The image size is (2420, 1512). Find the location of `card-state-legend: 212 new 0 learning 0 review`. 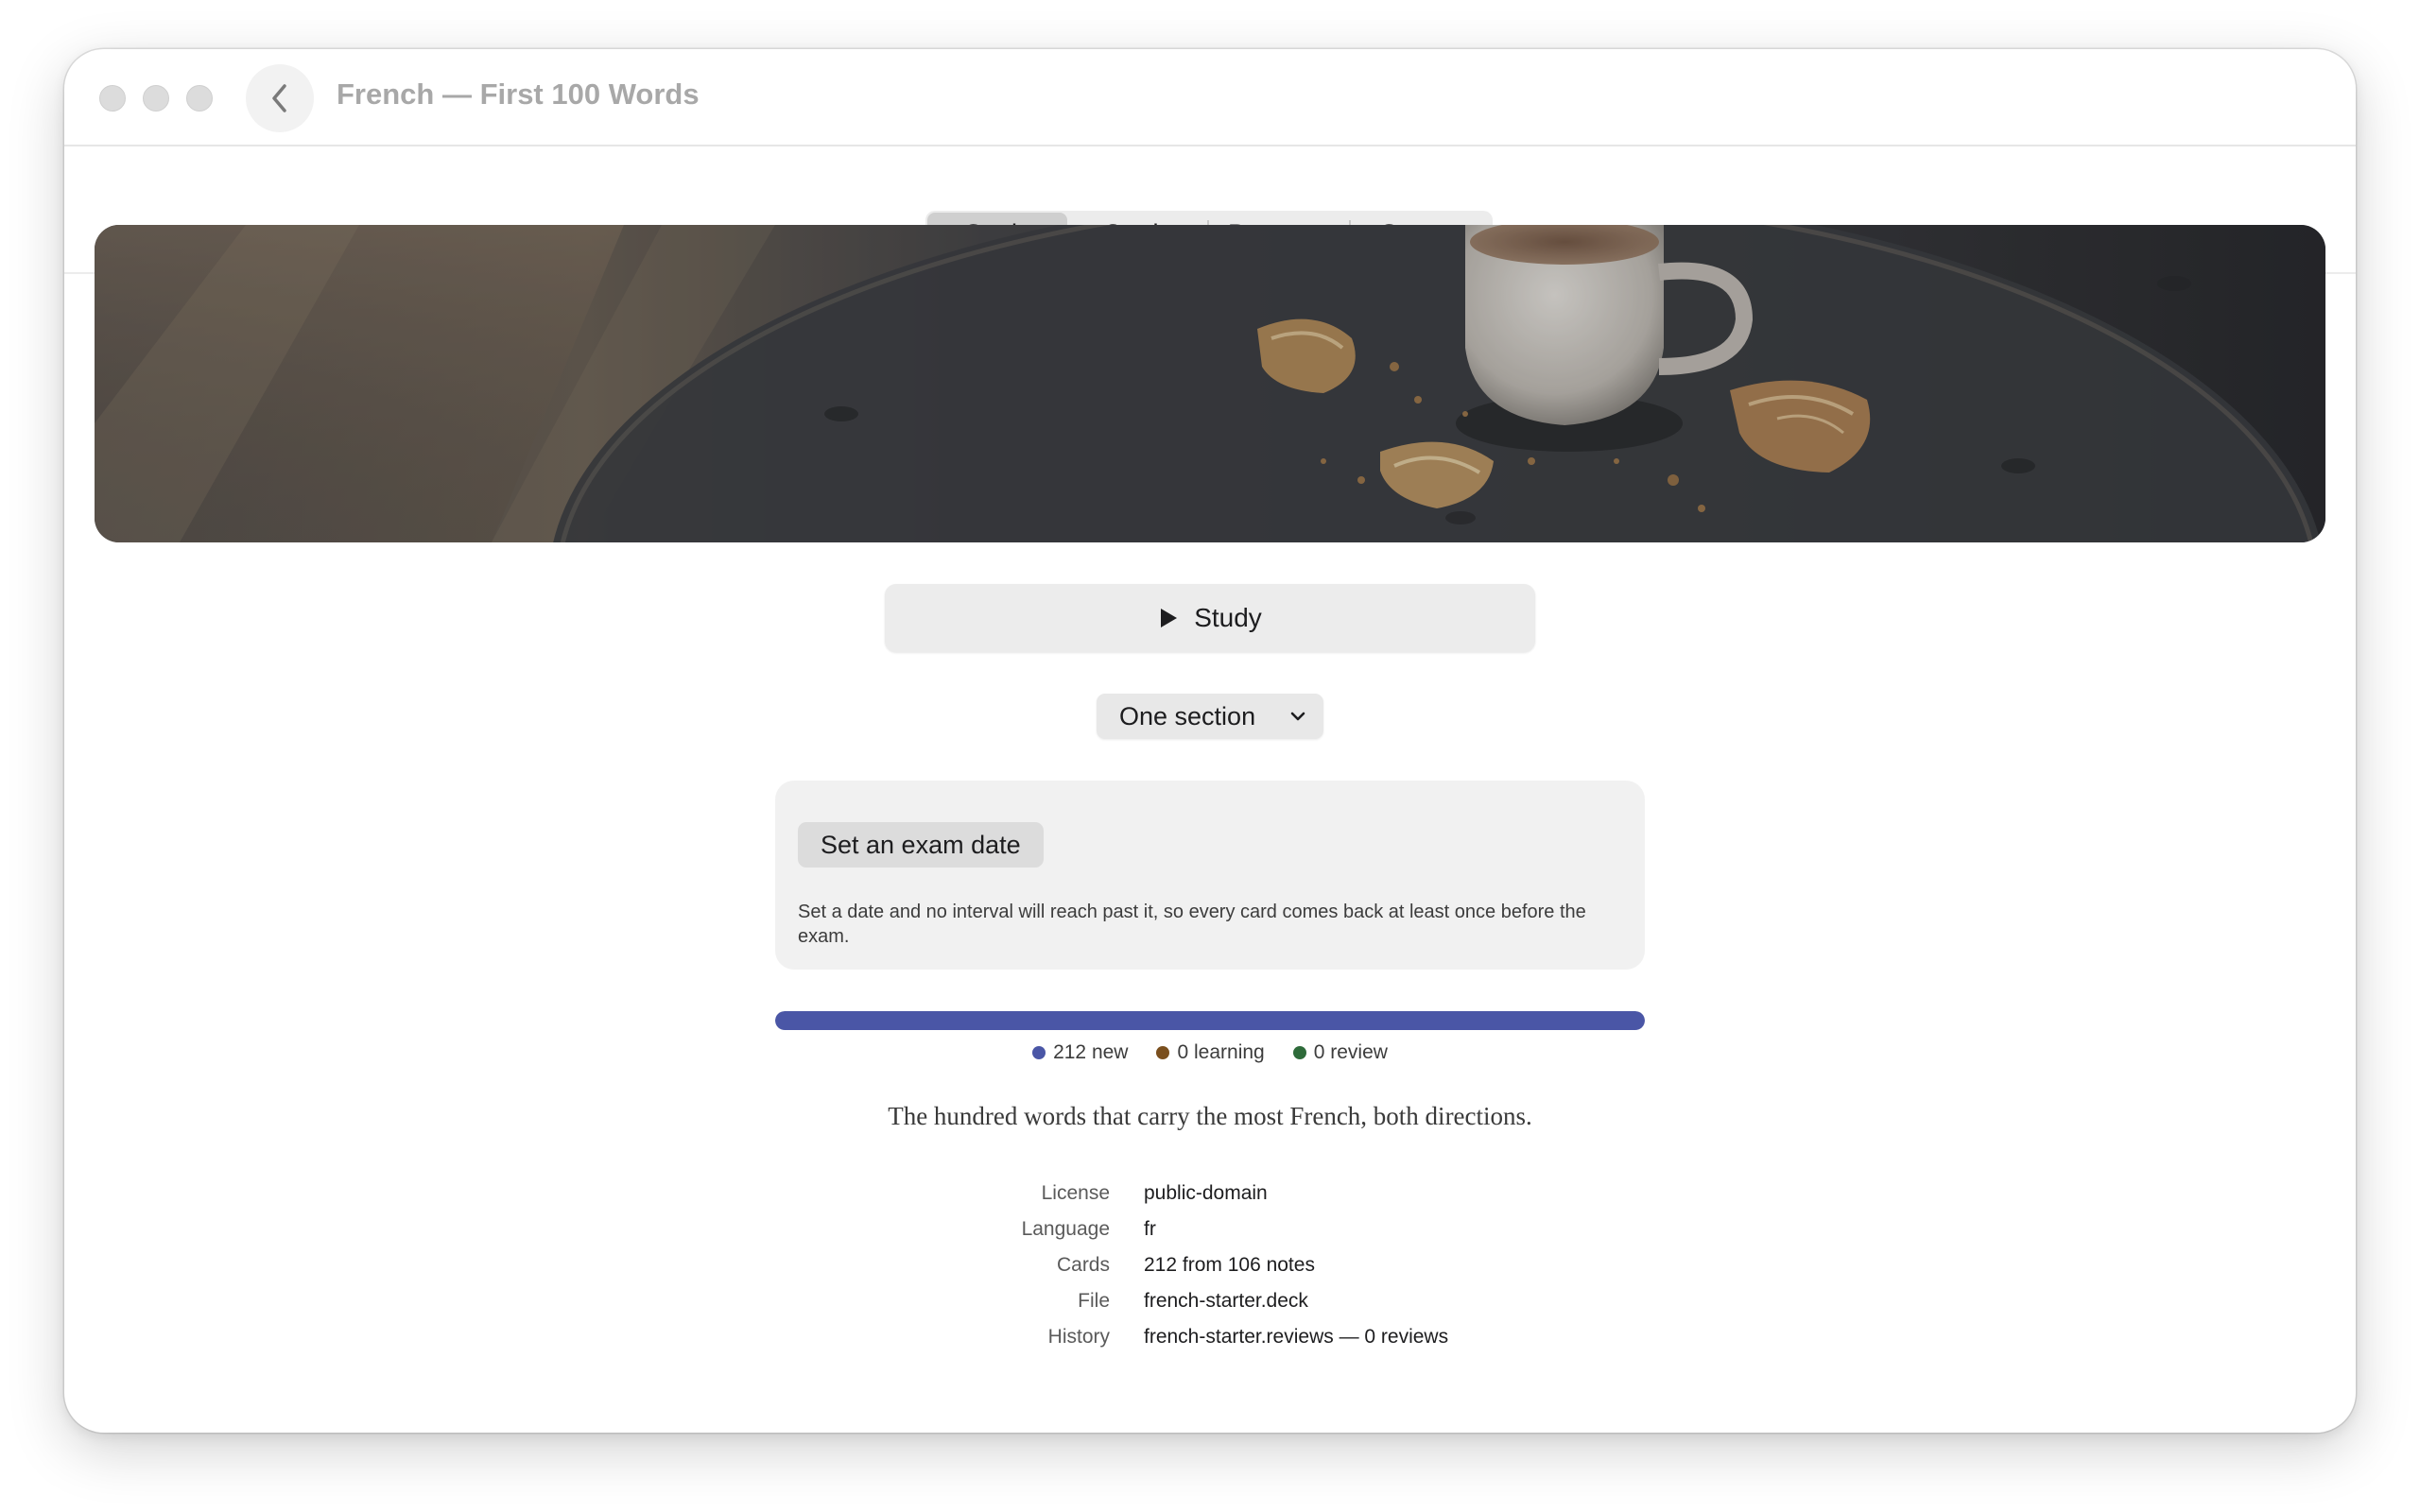

card-state-legend: 212 new 0 learning 0 review is located at coordinates (1210, 1052).